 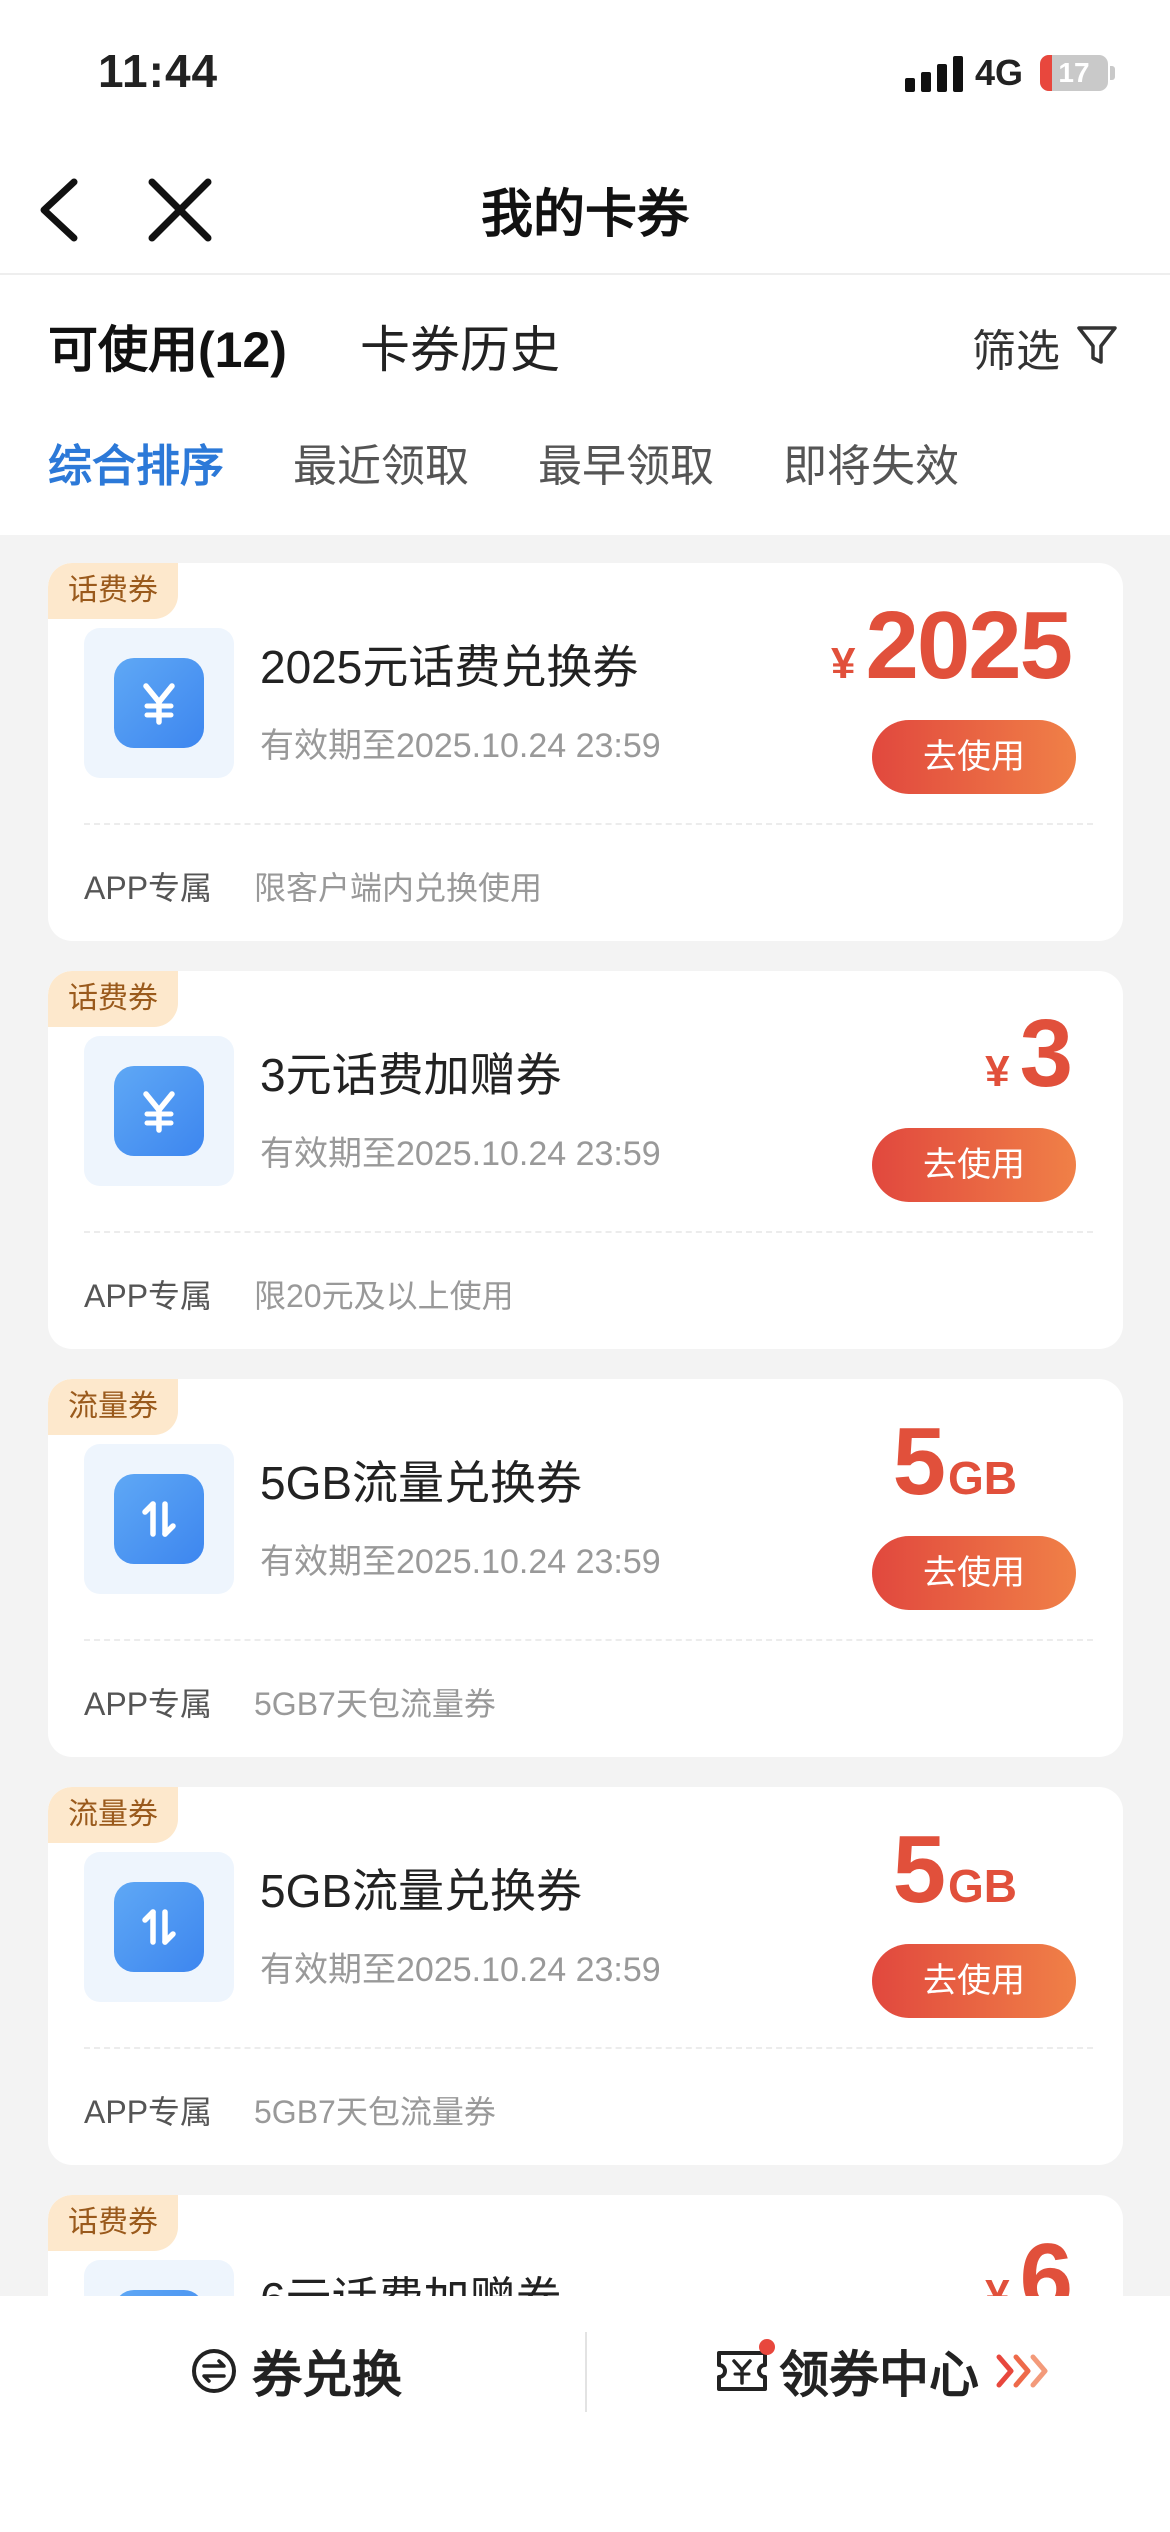 I want to click on coupon-title: 2025元话费兑换券, so click(x=449, y=667).